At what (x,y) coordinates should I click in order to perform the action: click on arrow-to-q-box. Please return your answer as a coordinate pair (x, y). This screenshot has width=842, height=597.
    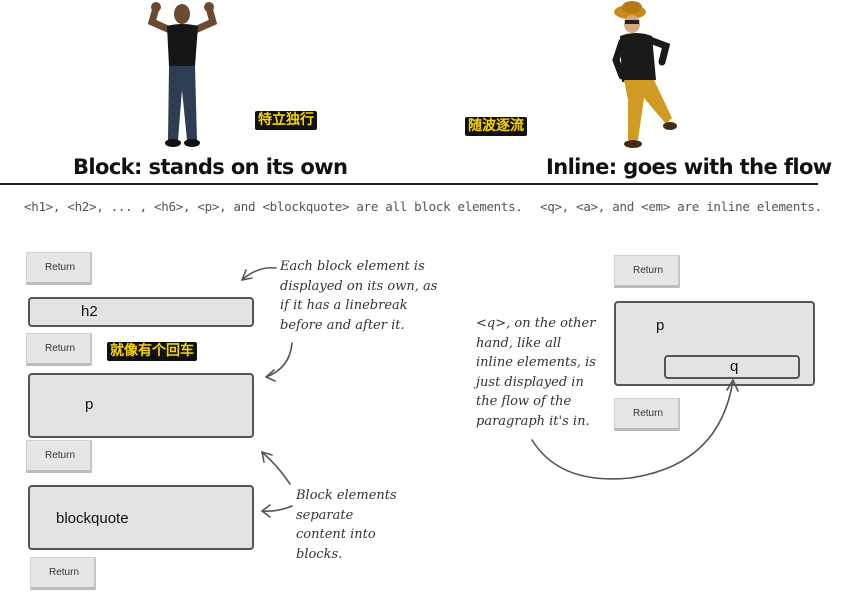
    Looking at the image, I should click on (632, 429).